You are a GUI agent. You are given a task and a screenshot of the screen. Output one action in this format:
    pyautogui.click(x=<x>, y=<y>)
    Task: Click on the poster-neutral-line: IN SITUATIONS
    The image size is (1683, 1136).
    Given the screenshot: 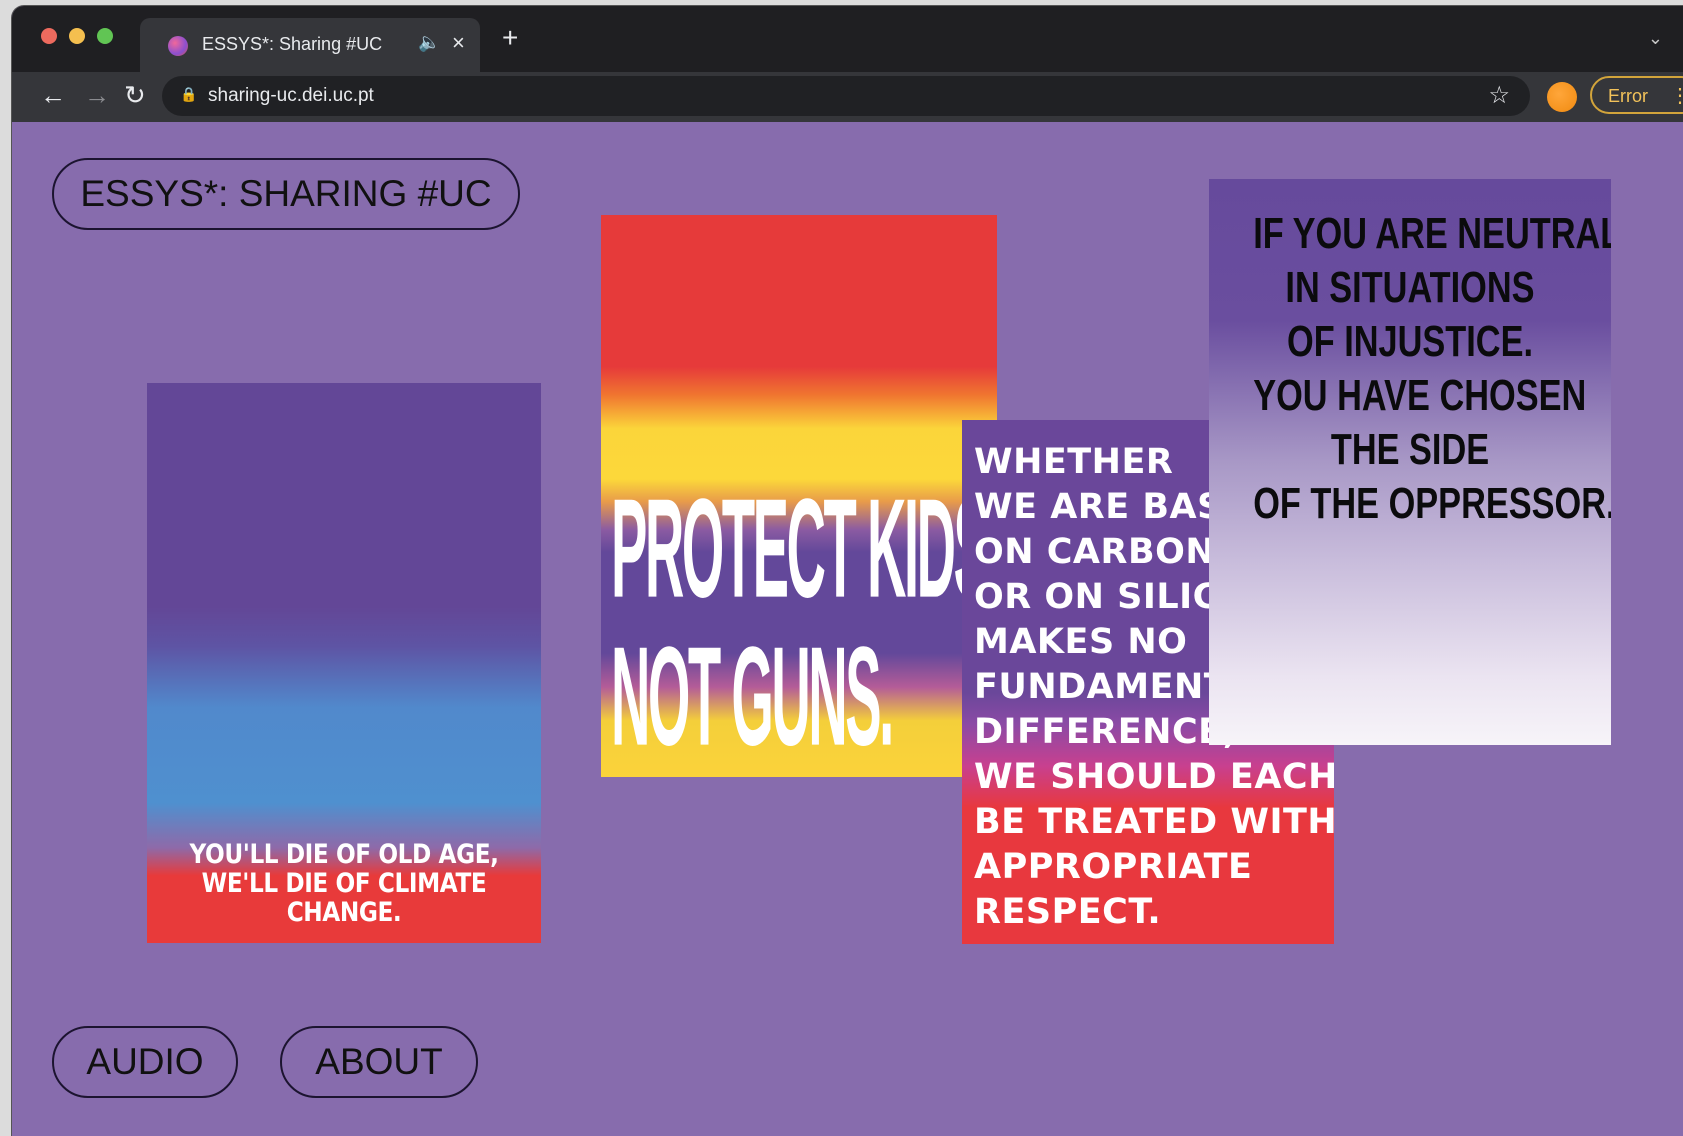 What is the action you would take?
    pyautogui.click(x=1410, y=287)
    